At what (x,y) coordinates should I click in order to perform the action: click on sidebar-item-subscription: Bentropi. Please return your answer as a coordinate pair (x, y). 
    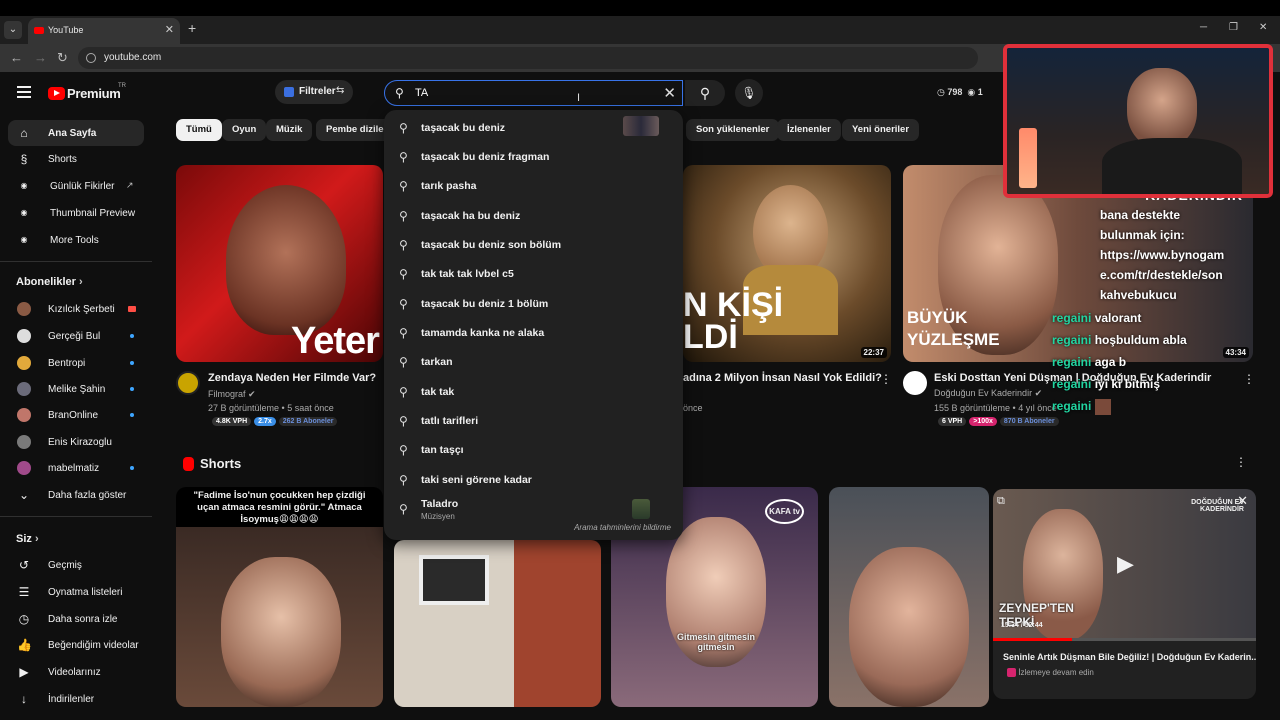
    Looking at the image, I should click on (76, 363).